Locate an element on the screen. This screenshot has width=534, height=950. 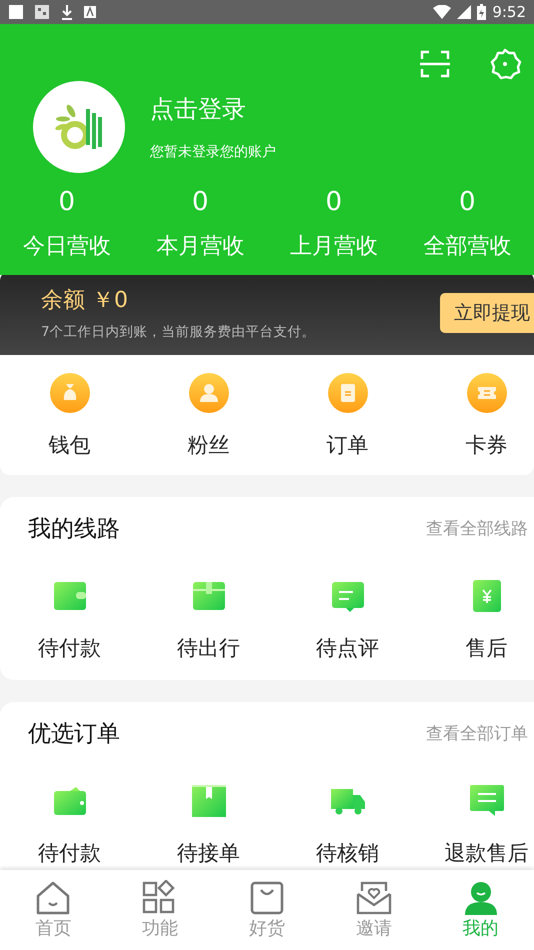
balance-amount: 余额 ￥0 is located at coordinates (85, 301).